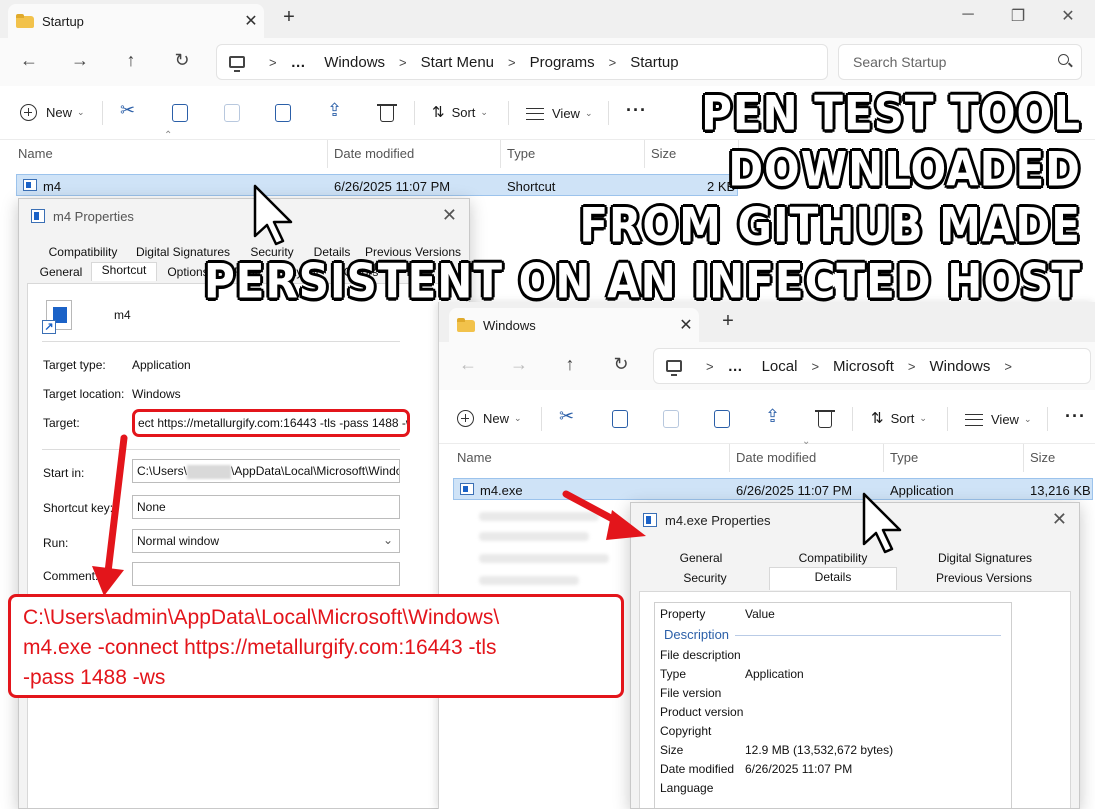 The height and width of the screenshot is (809, 1095). What do you see at coordinates (1042, 457) in the screenshot?
I see `column-size: Size` at bounding box center [1042, 457].